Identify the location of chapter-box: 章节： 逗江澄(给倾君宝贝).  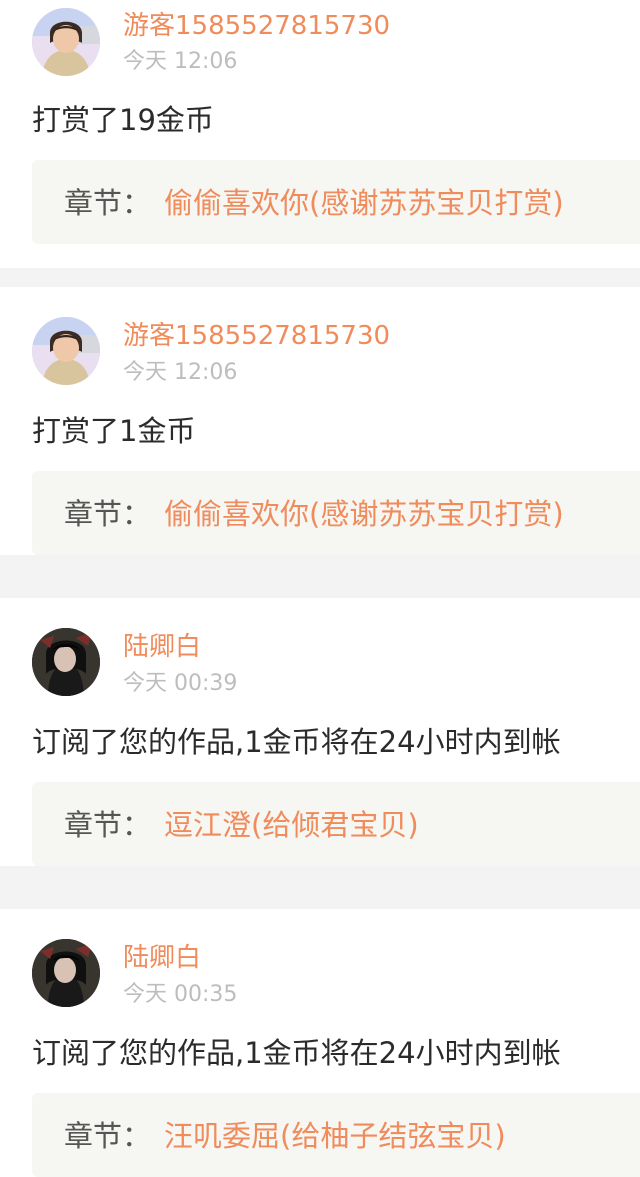
(336, 824).